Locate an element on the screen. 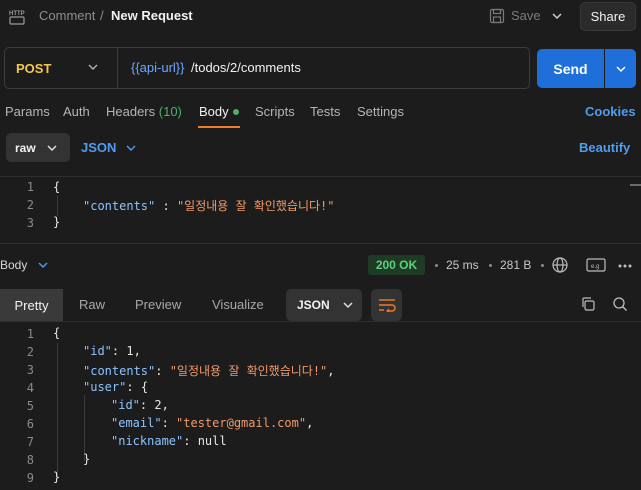  tab-raw: Raw is located at coordinates (92, 304).